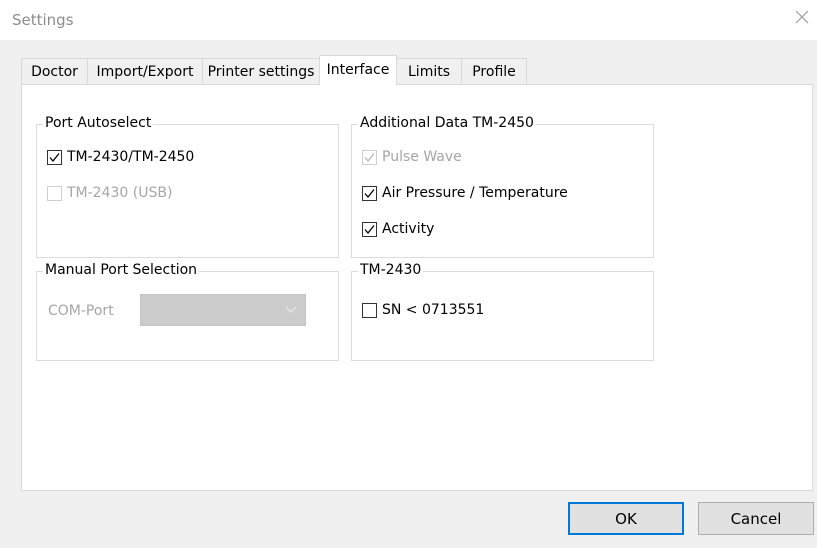  I want to click on checkbox-label: Activity, so click(408, 229).